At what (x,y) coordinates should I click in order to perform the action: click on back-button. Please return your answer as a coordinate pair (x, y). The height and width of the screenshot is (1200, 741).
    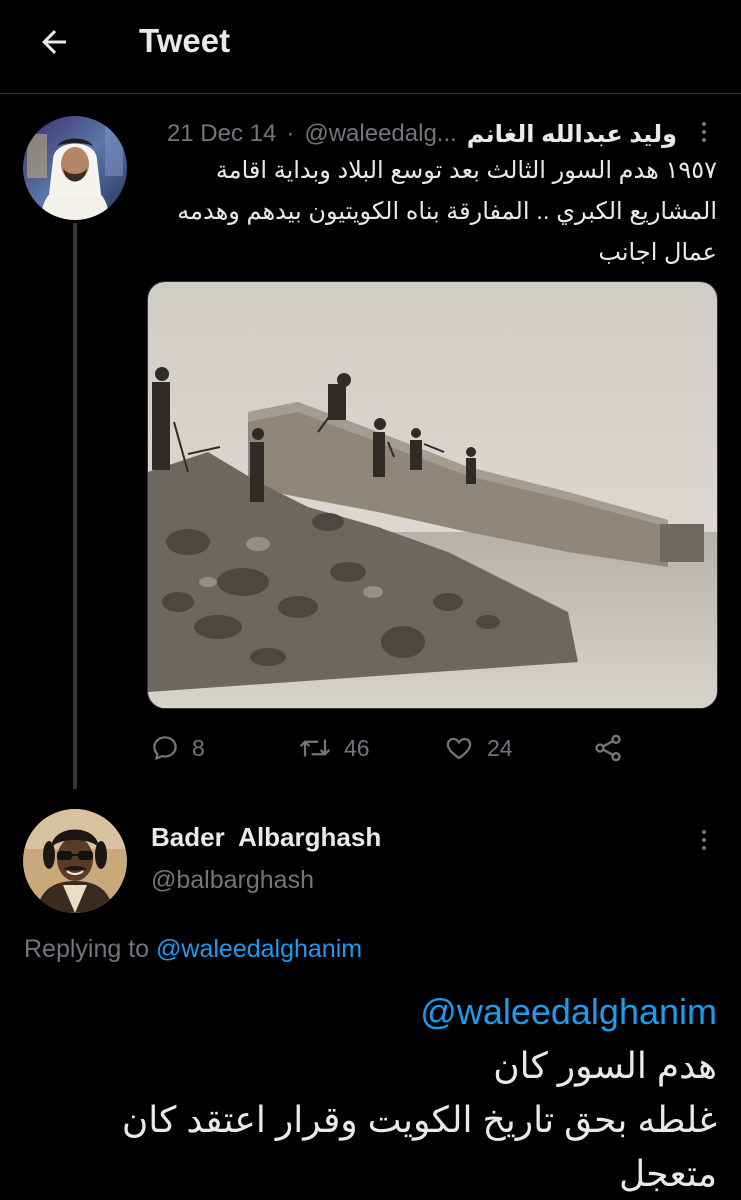
    Looking at the image, I should click on (54, 42).